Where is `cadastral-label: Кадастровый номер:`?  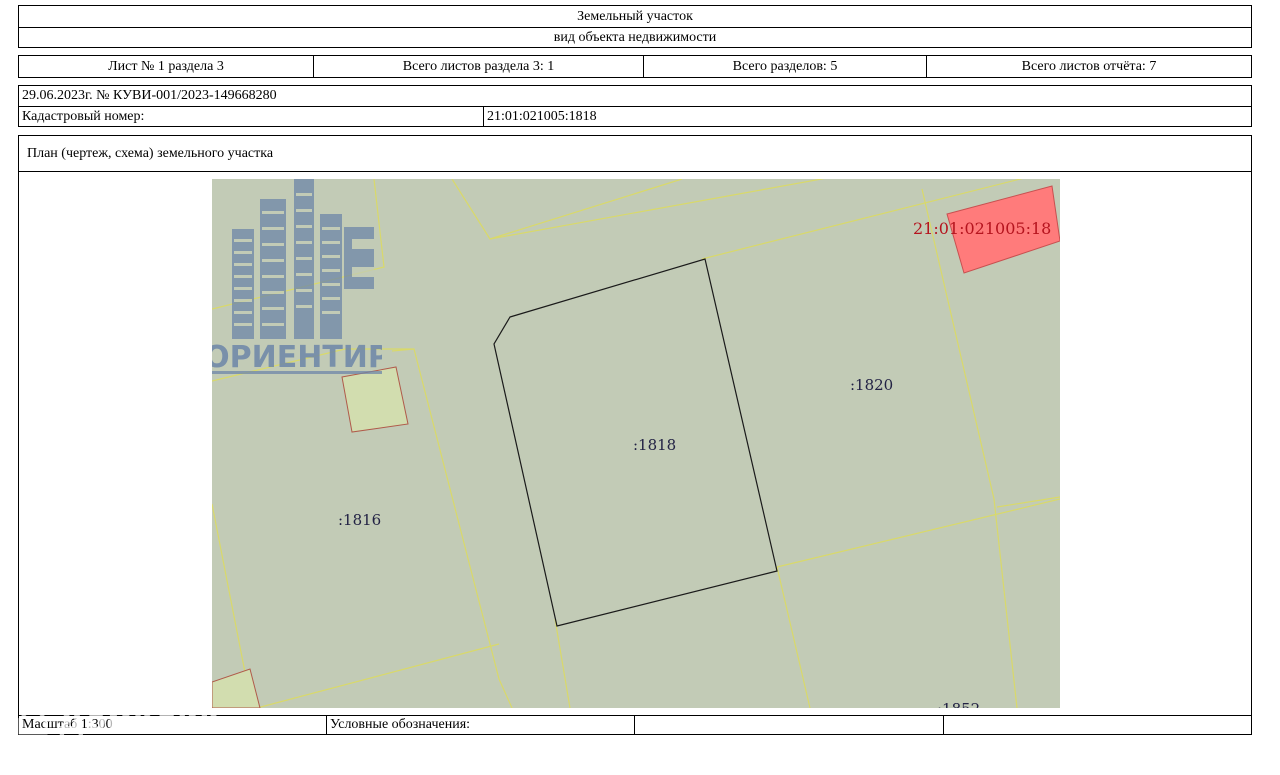
cadastral-label: Кадастровый номер: is located at coordinates (83, 116).